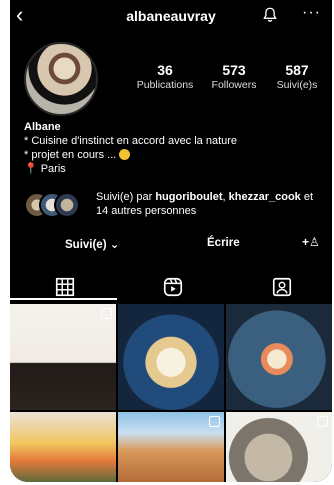 Image resolution: width=334 pixels, height=485 pixels. I want to click on profile-username: albaneauvray, so click(171, 16).